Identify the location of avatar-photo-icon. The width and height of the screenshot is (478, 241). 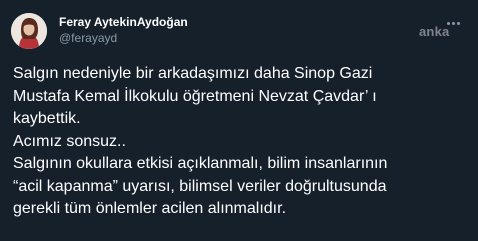
(29, 31).